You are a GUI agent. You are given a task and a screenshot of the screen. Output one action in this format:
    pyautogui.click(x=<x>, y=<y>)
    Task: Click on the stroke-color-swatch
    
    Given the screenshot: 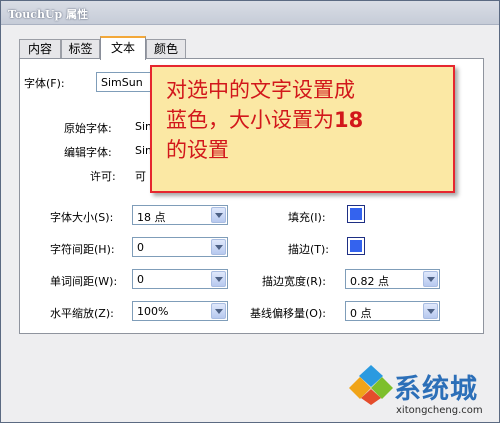 What is the action you would take?
    pyautogui.click(x=356, y=246)
    